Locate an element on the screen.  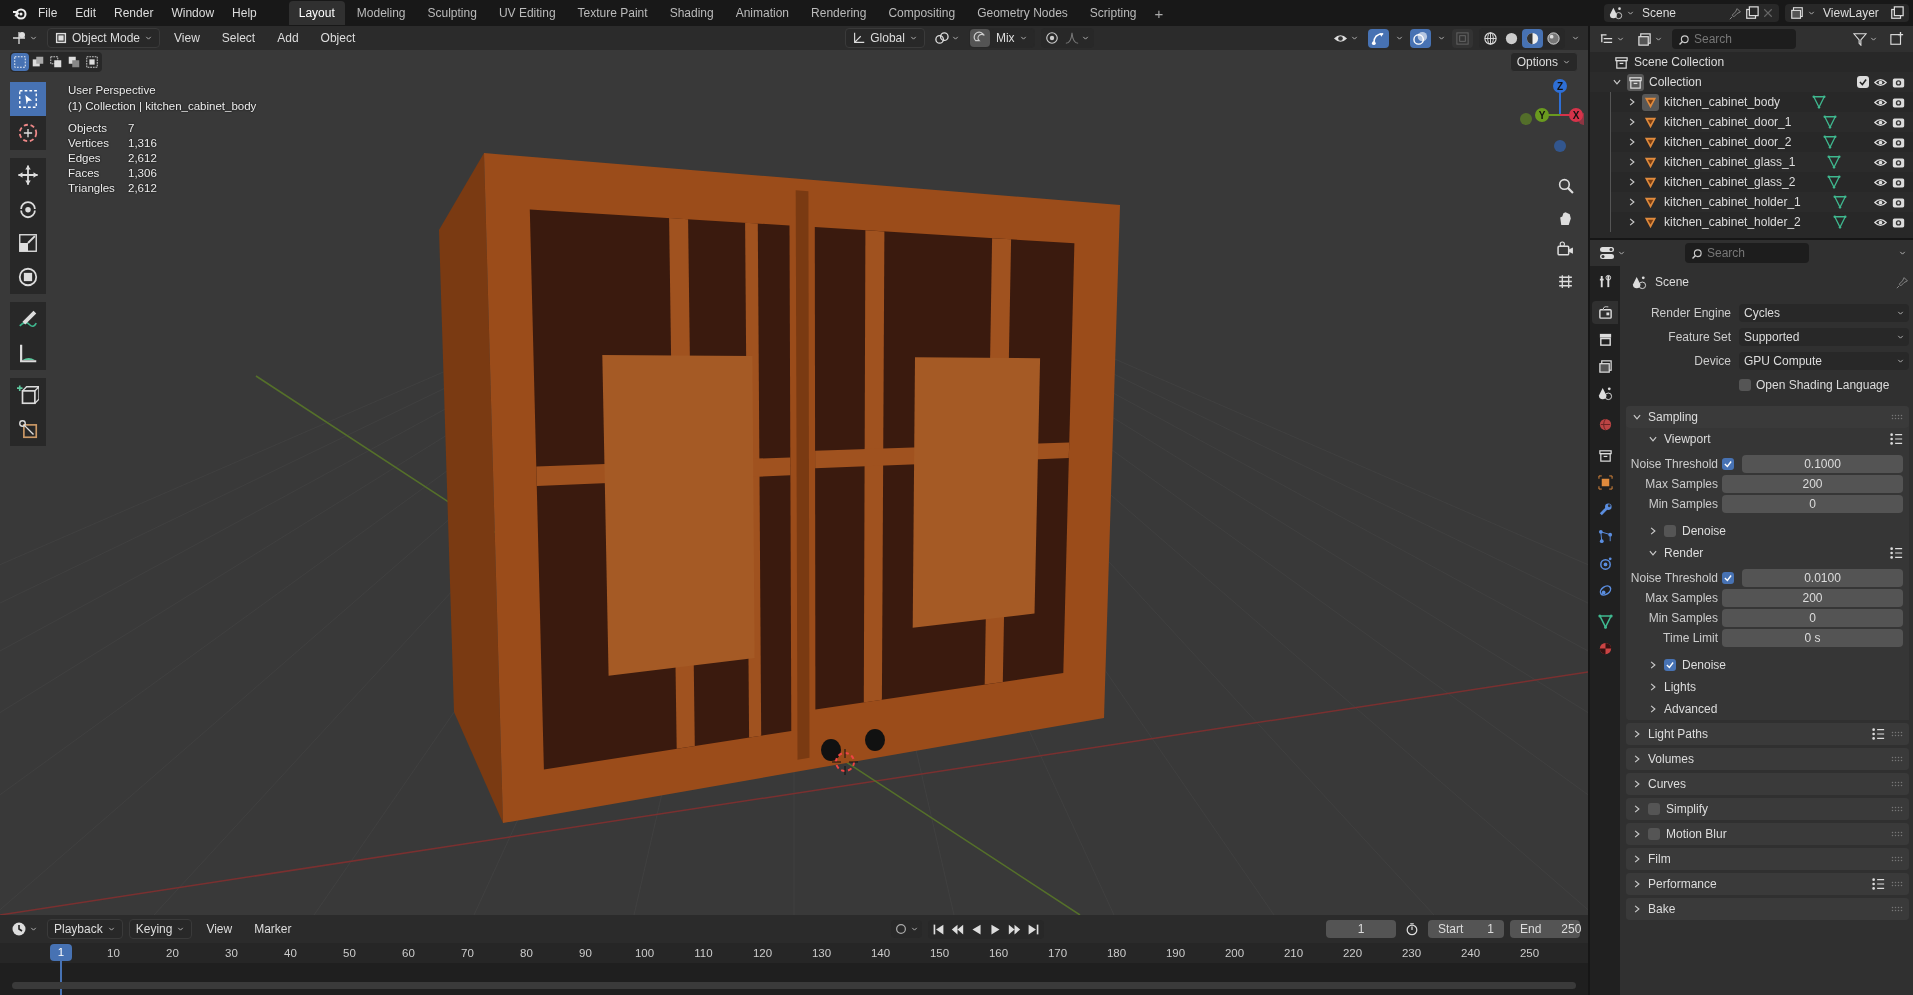
menu-item: Window is located at coordinates (193, 13).